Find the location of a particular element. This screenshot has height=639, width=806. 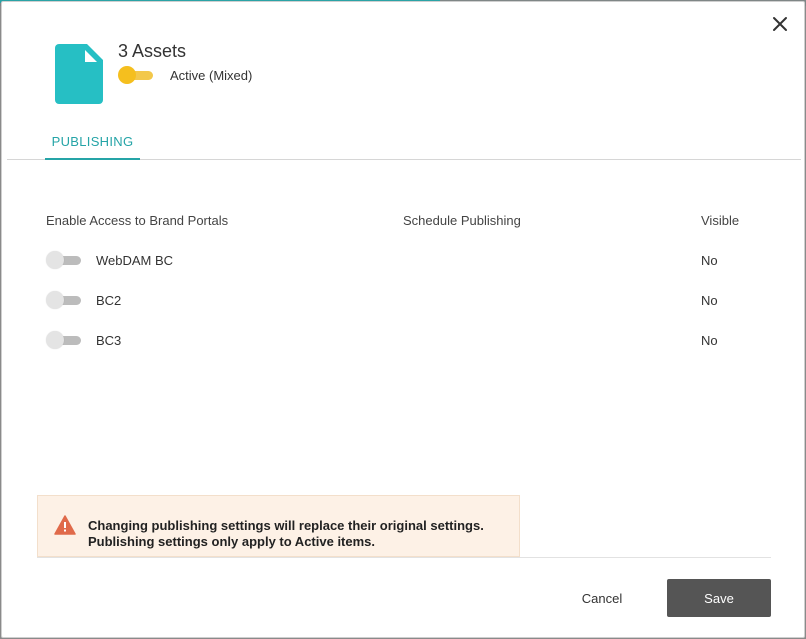

save-button: Save is located at coordinates (719, 598).